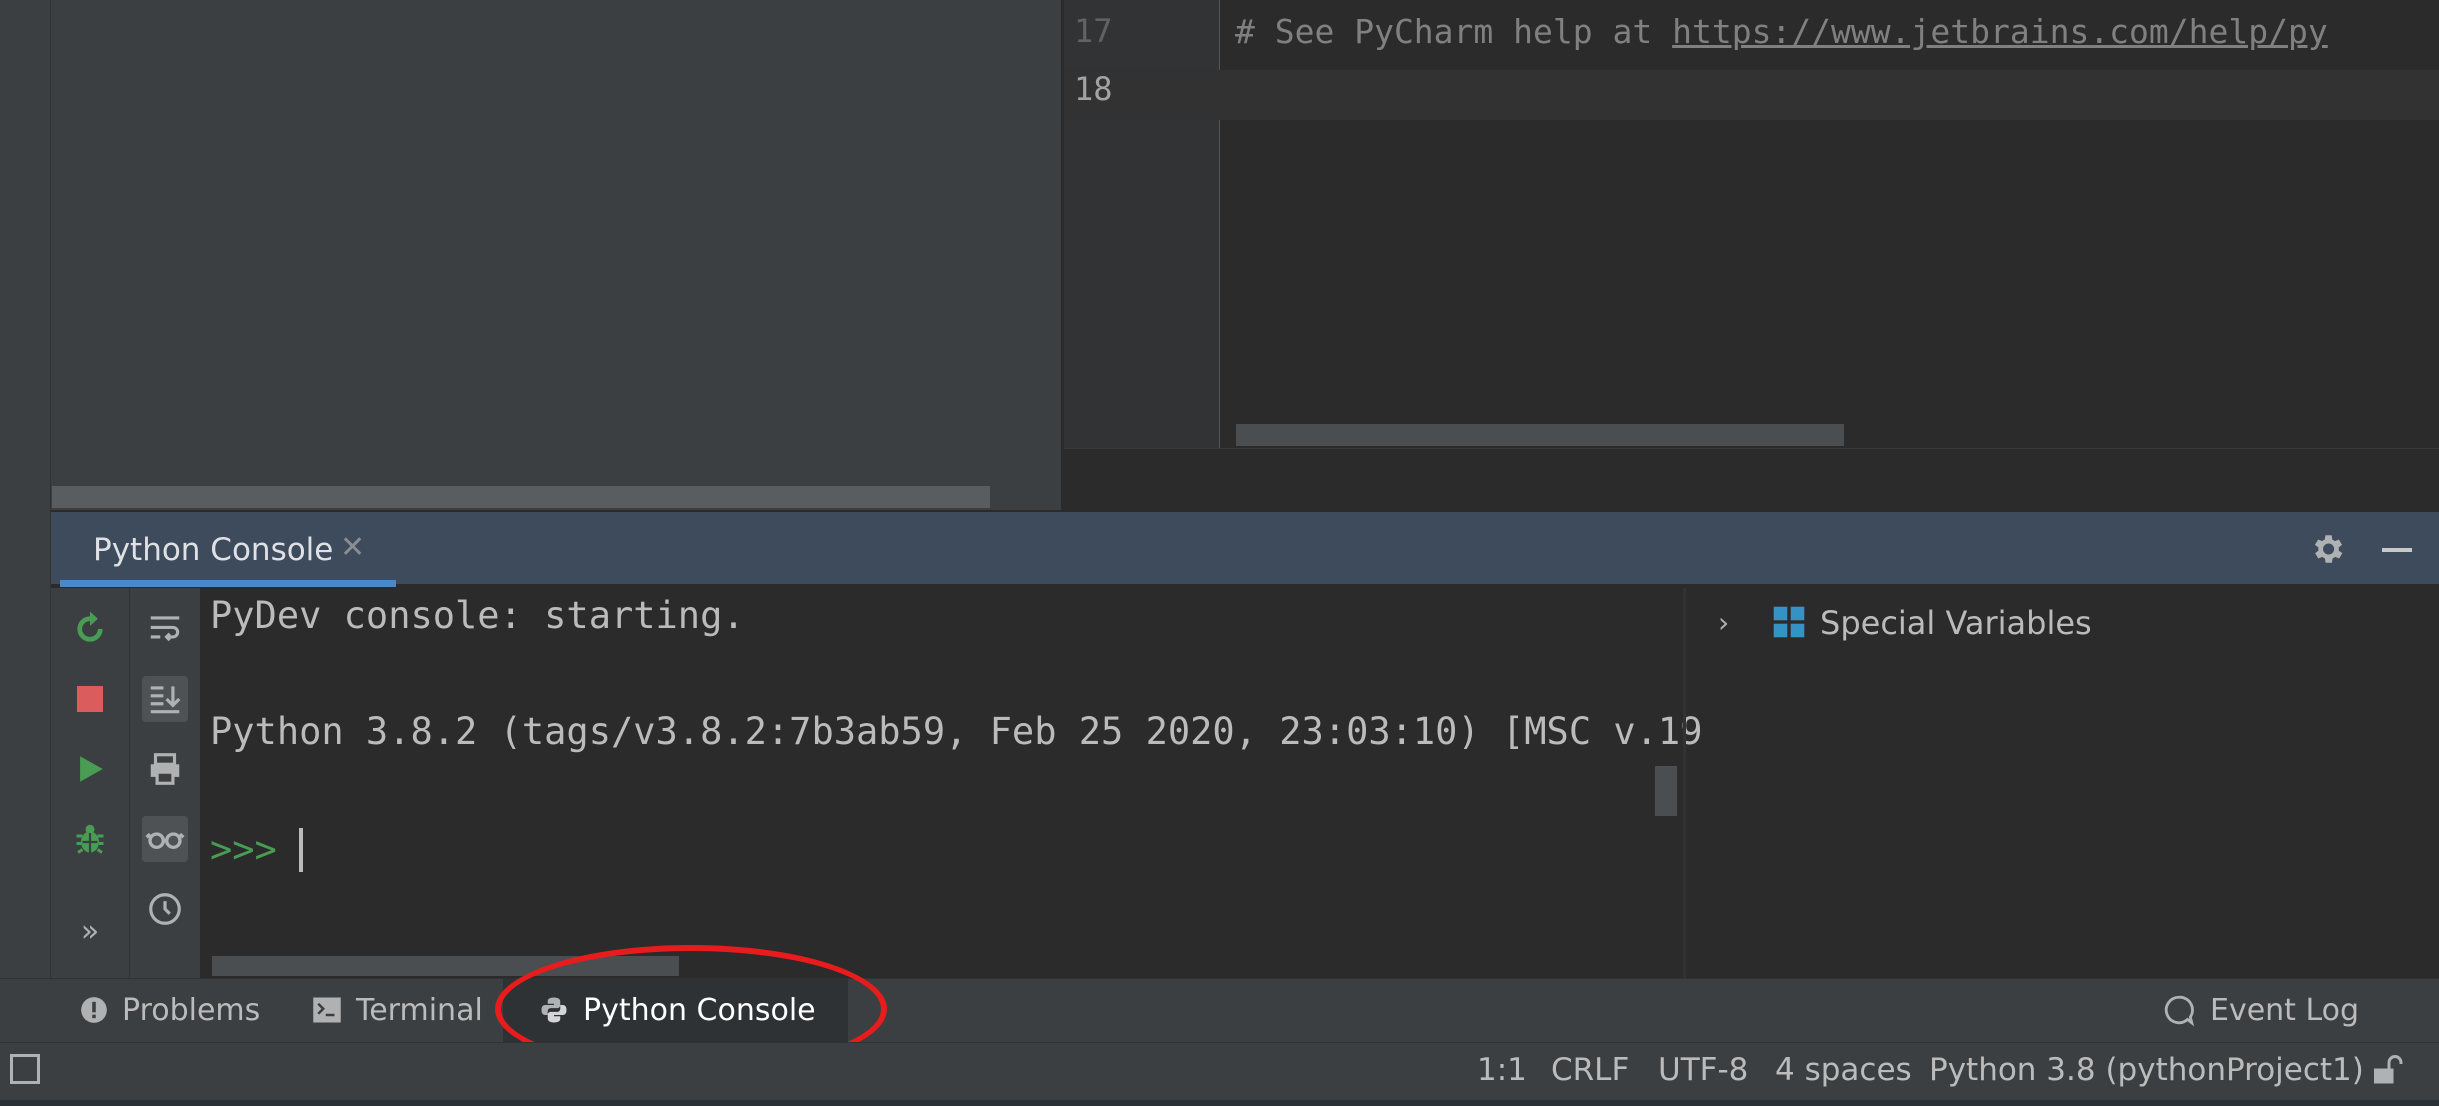 Image resolution: width=2439 pixels, height=1106 pixels. I want to click on close-tab-icon: ✕, so click(352, 547).